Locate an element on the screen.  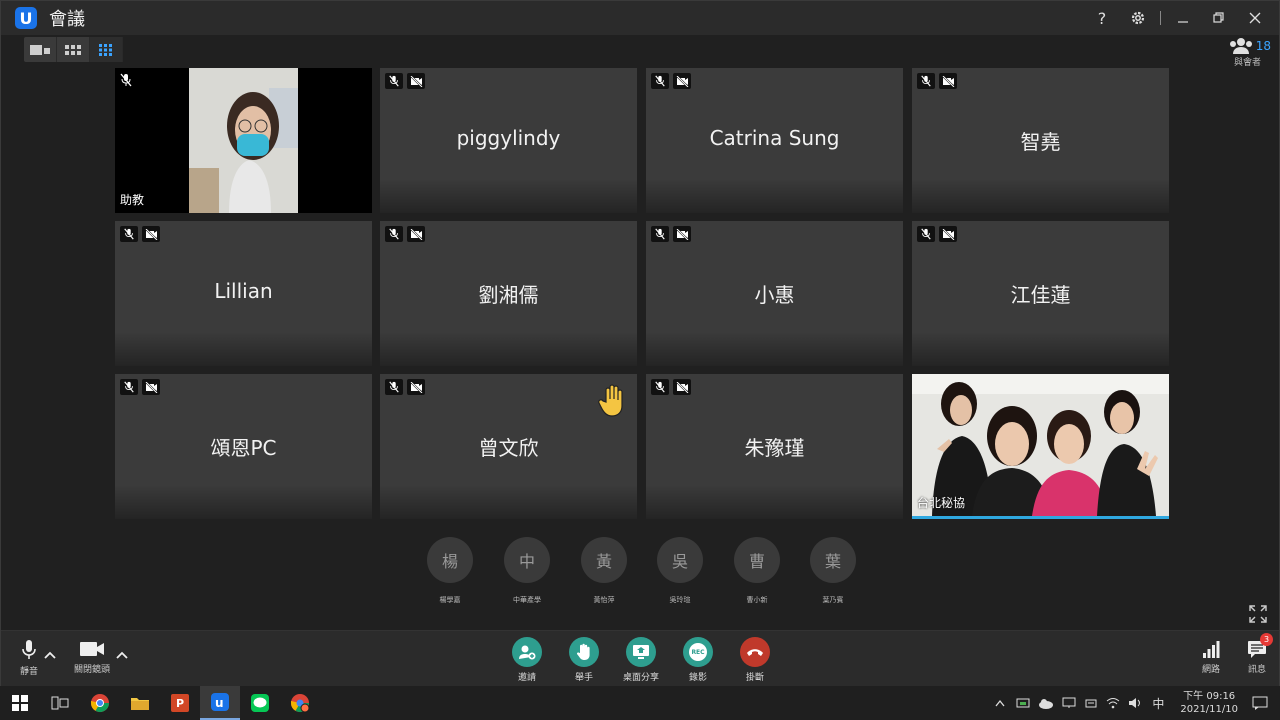
audio-participant-name: 黃怡萍 is located at coordinates (604, 600).